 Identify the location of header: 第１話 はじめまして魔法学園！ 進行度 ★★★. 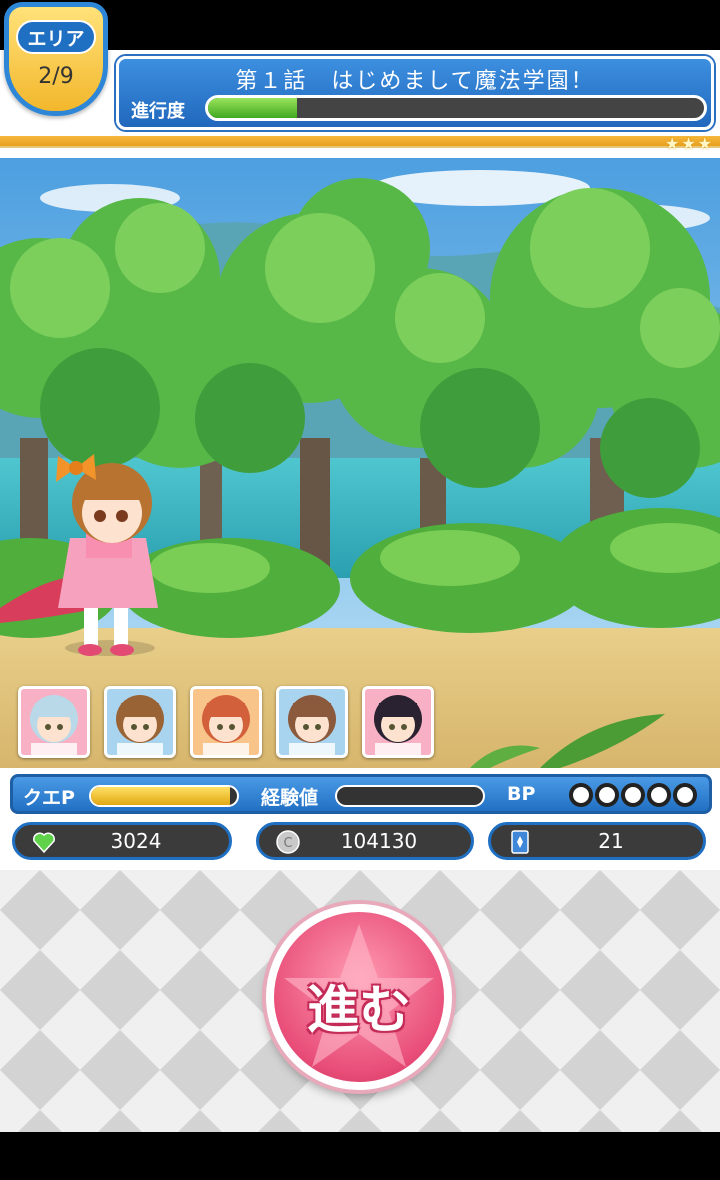
(360, 104).